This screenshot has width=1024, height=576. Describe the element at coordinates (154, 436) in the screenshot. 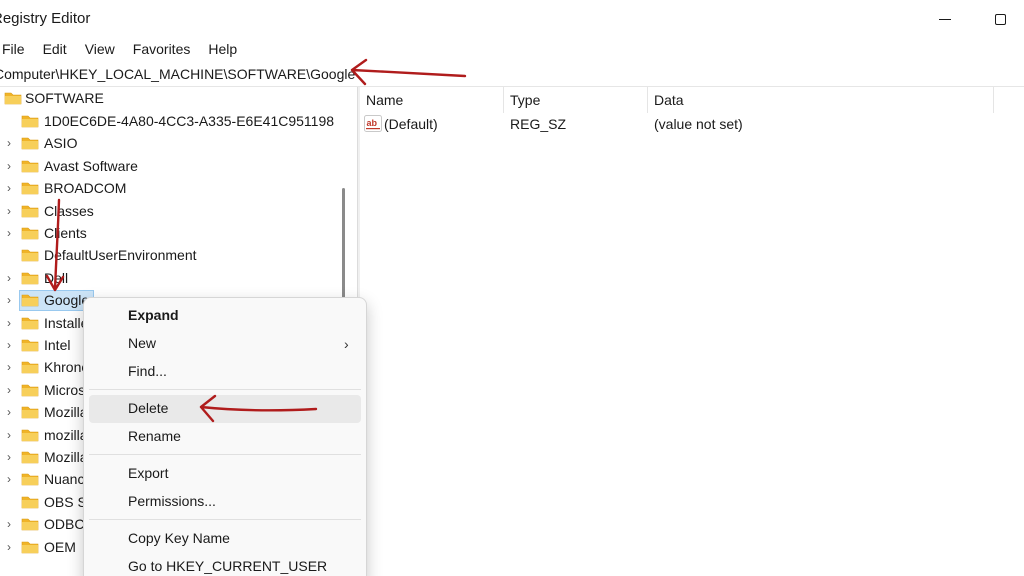

I see `context-menu-label: Rename` at that location.